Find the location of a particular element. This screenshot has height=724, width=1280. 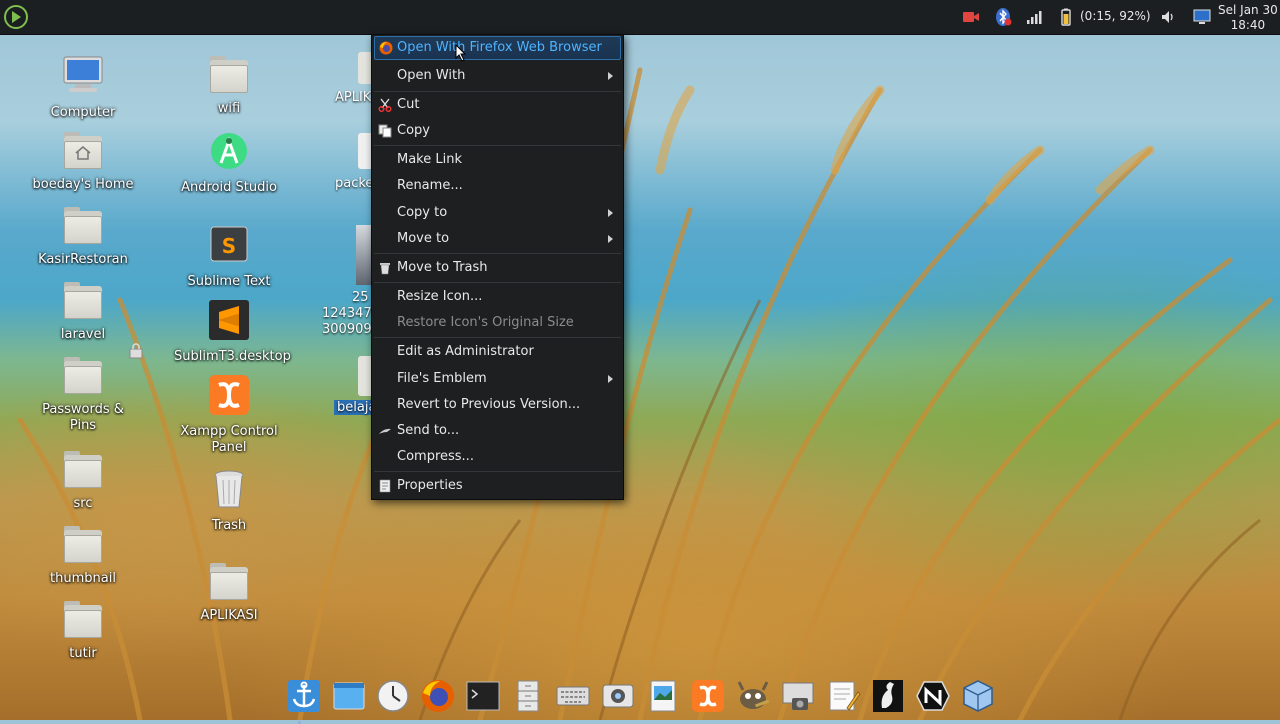

menu-make-link: Make Link is located at coordinates (497, 160).